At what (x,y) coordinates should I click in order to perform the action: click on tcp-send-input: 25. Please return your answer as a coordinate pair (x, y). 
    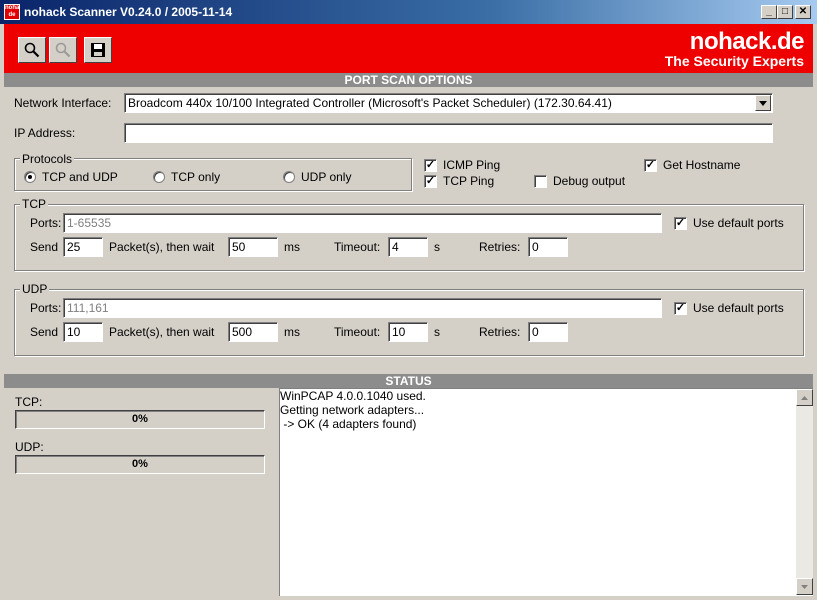
    Looking at the image, I should click on (83, 247).